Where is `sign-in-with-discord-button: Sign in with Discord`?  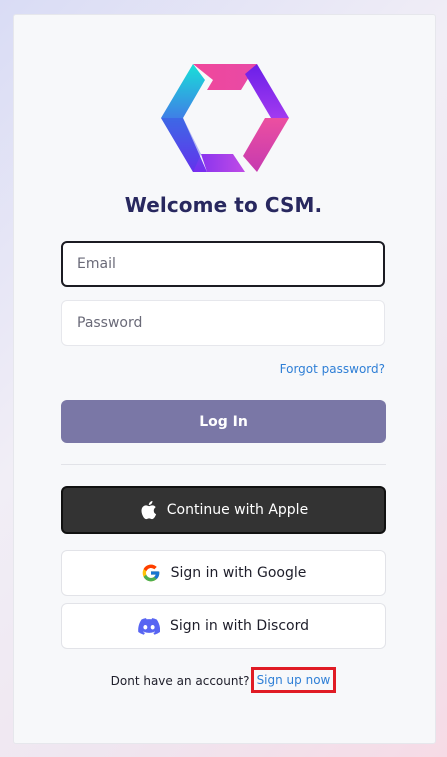 sign-in-with-discord-button: Sign in with Discord is located at coordinates (223, 626).